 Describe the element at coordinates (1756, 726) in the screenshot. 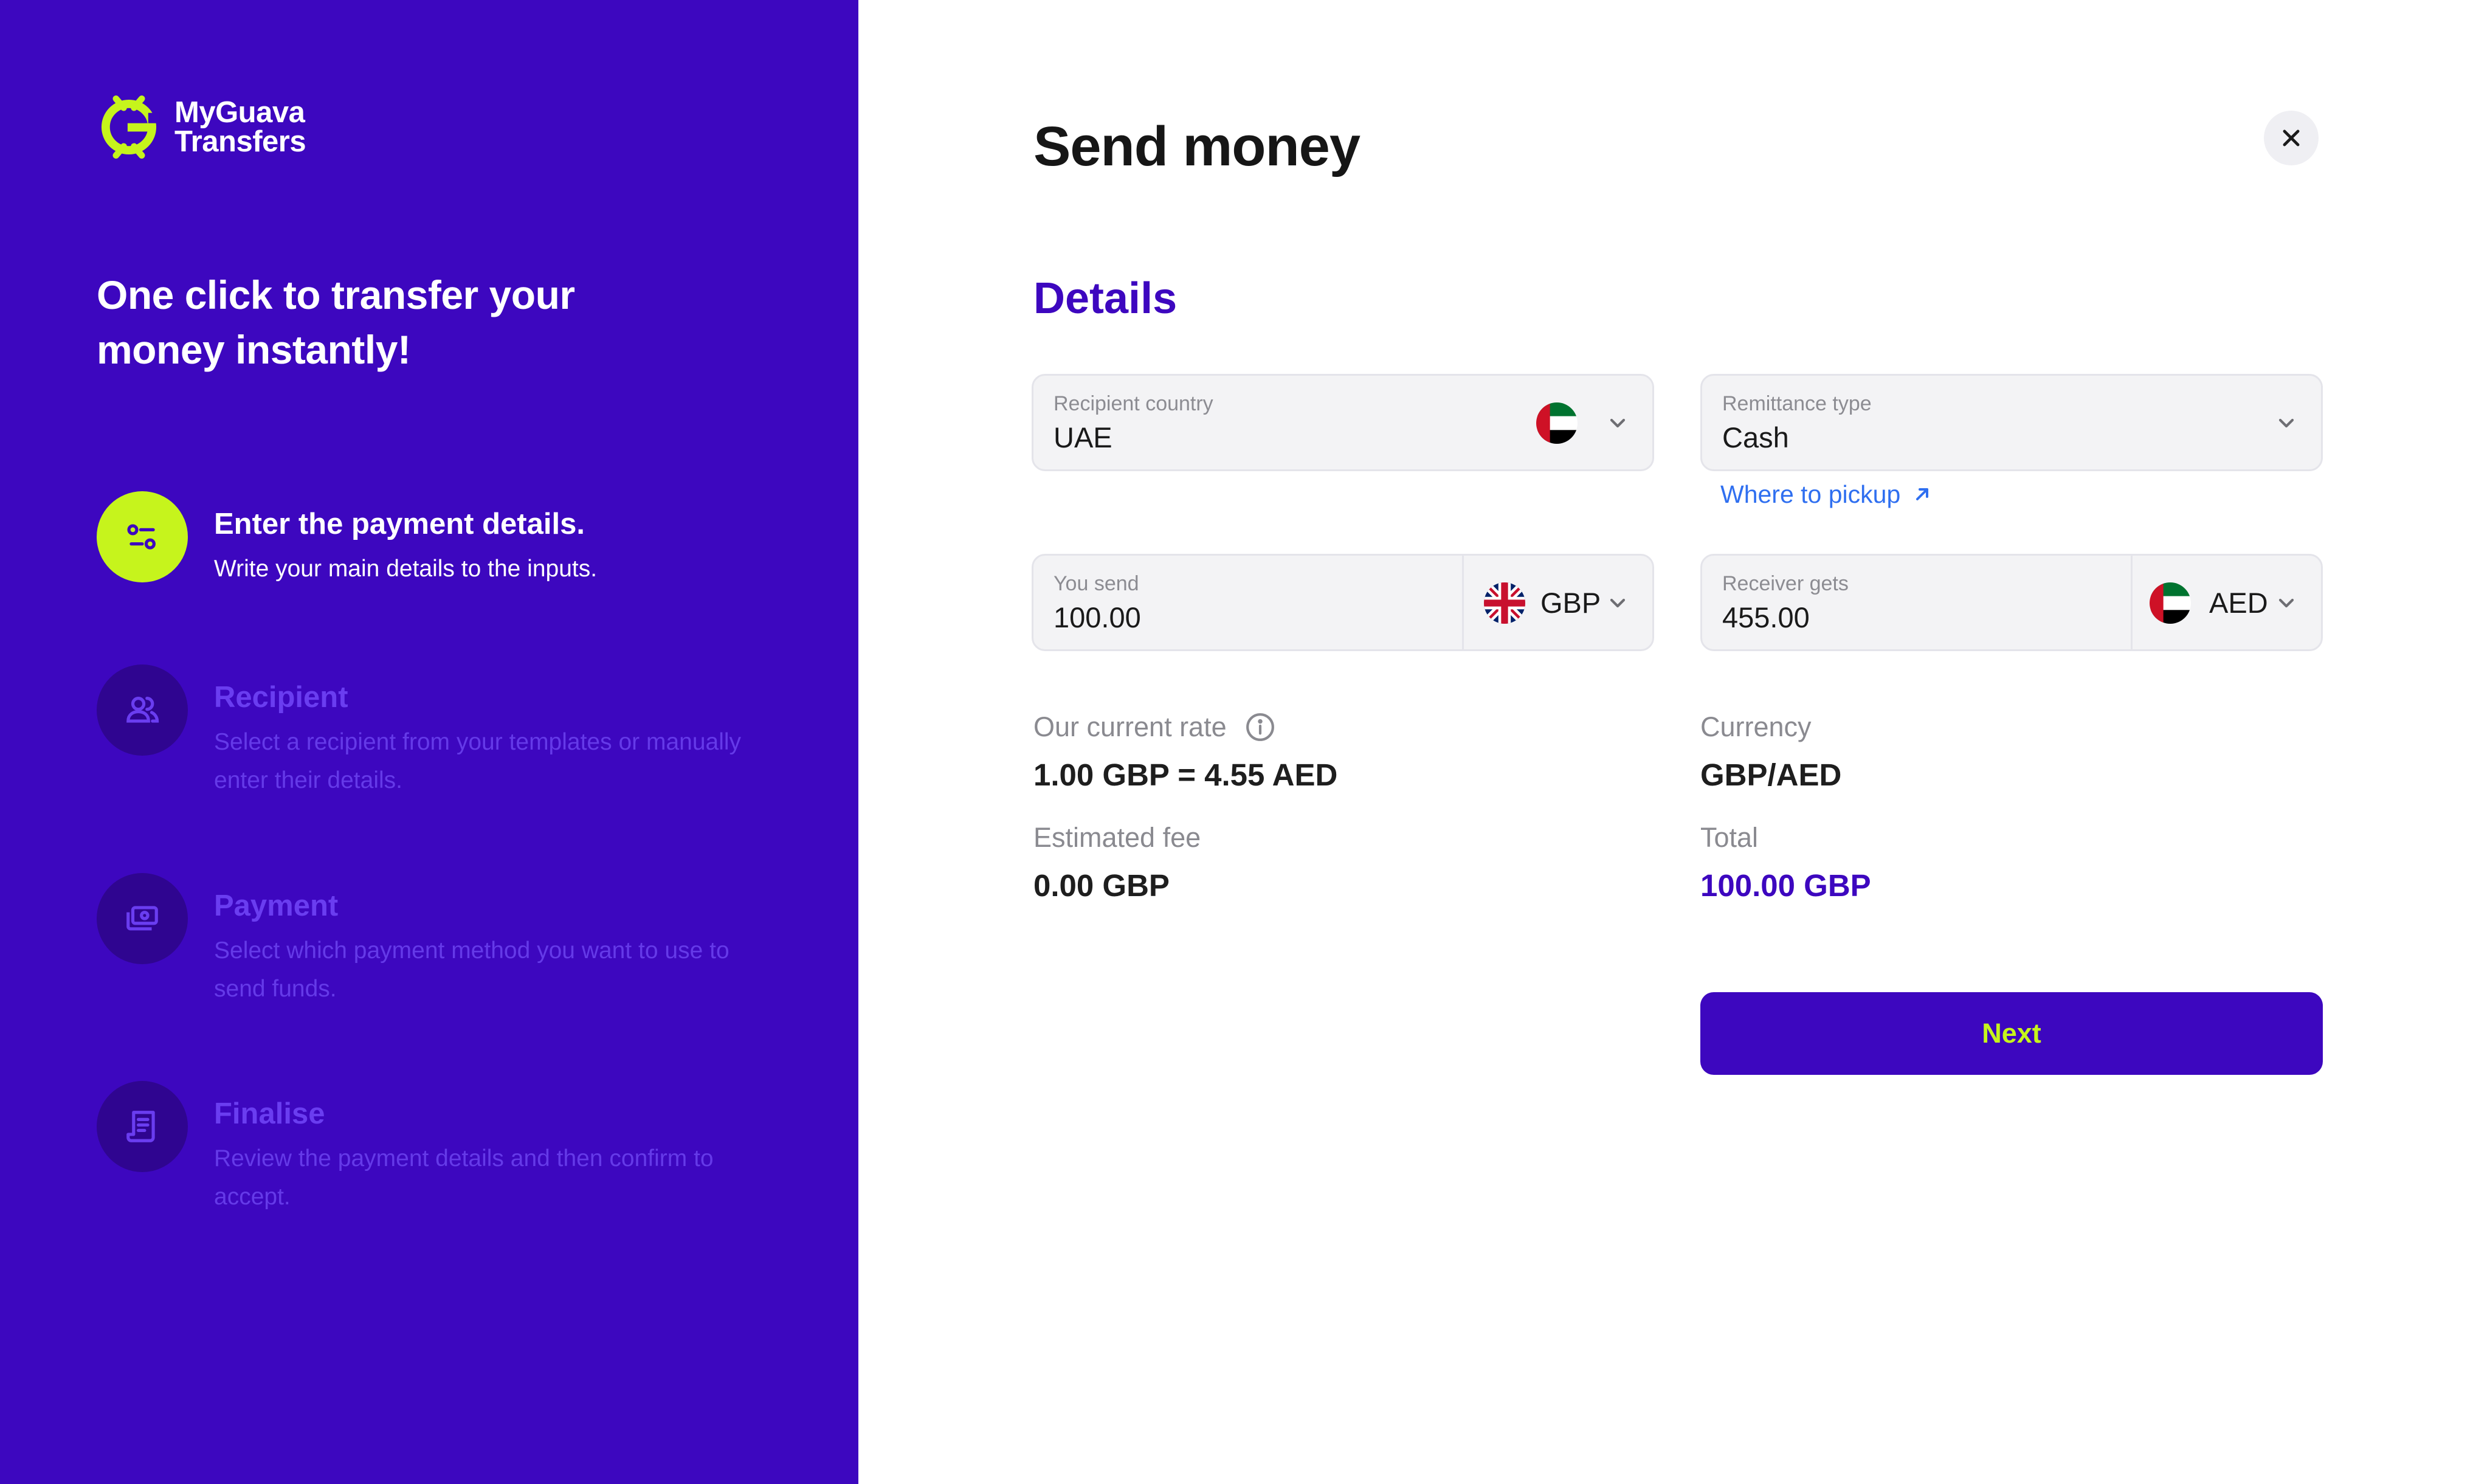

I see `currency-label: Currency` at that location.